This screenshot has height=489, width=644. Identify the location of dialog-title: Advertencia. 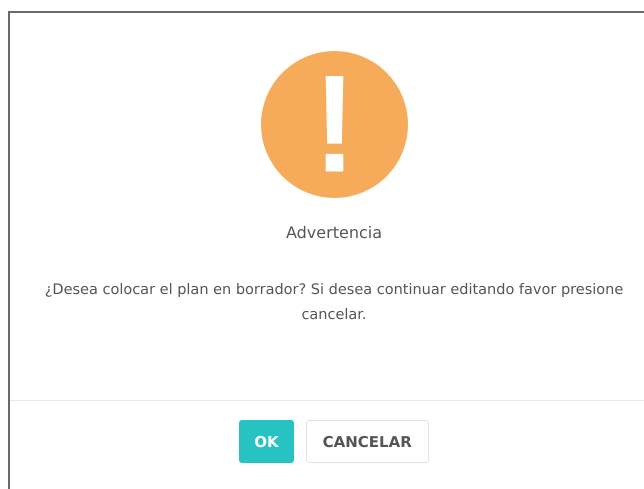
(334, 232).